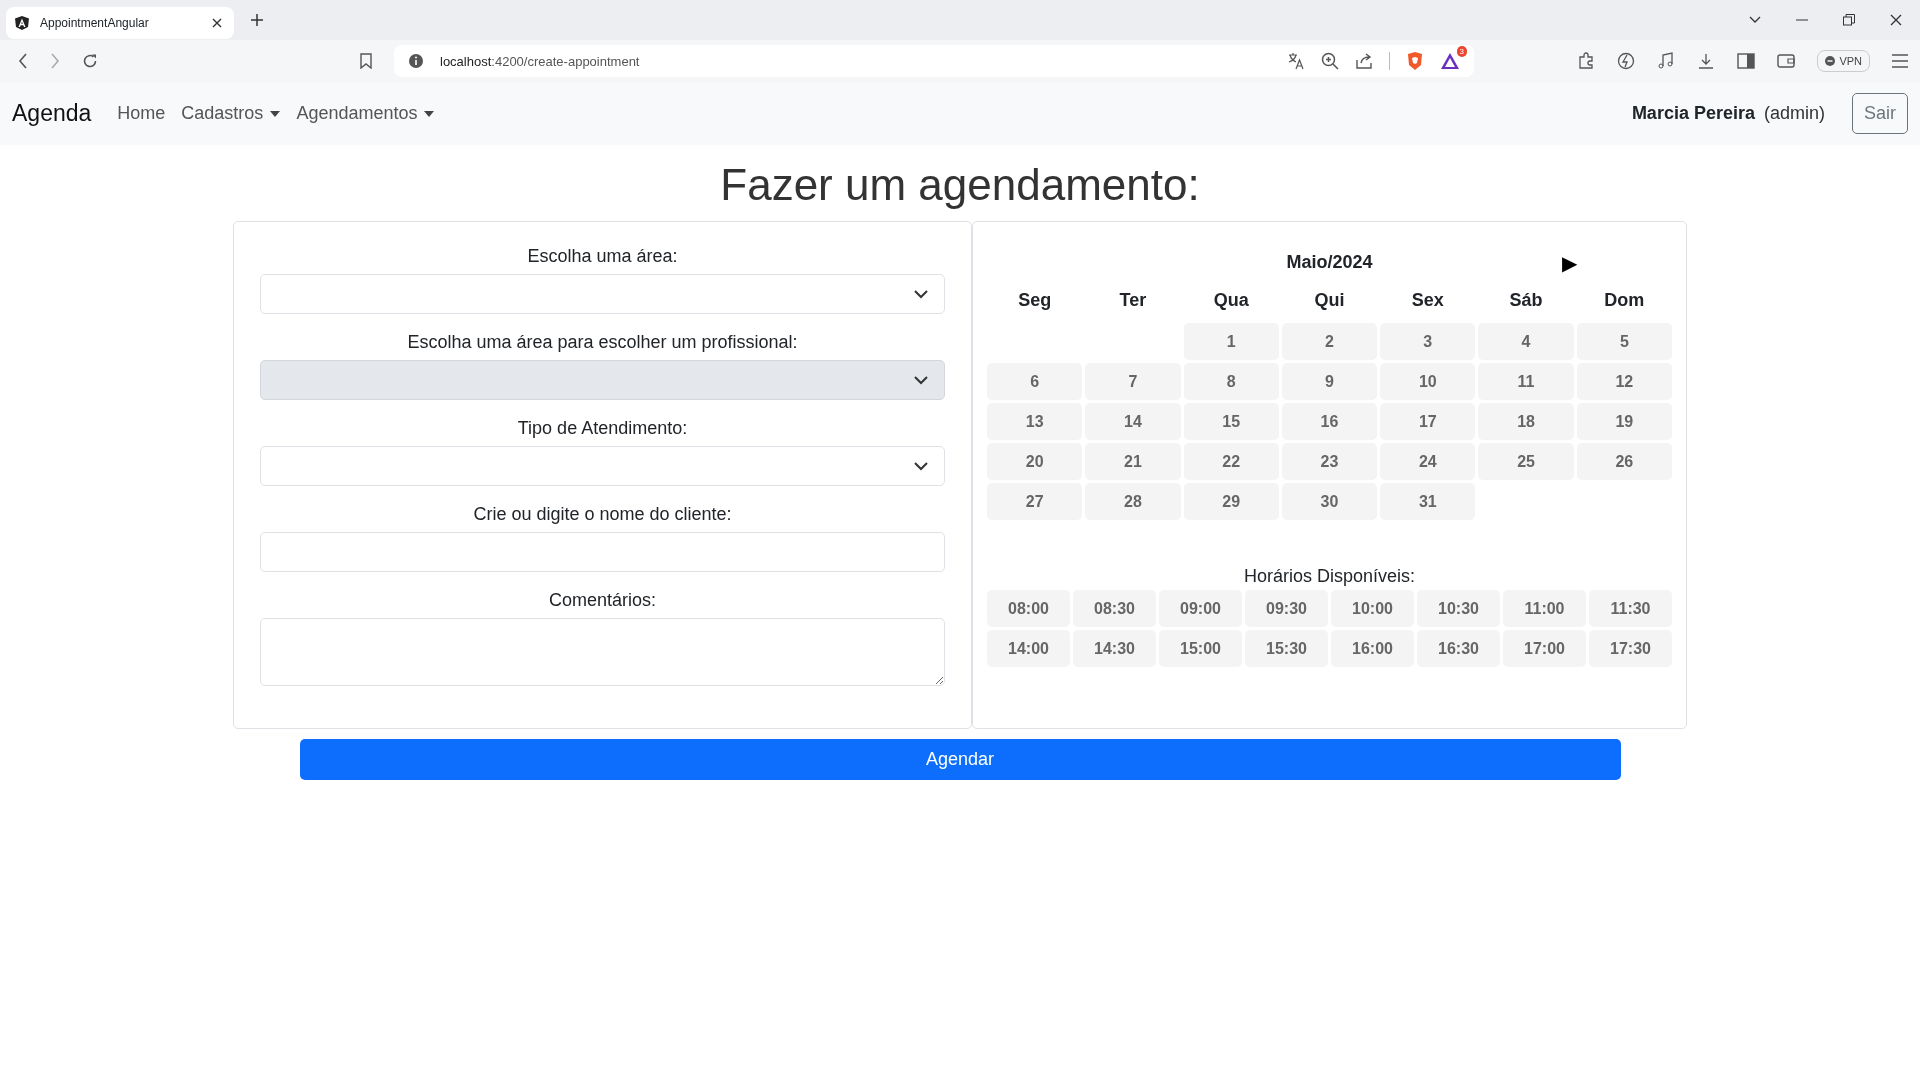  Describe the element at coordinates (1428, 421) in the screenshot. I see `day-button: 17` at that location.